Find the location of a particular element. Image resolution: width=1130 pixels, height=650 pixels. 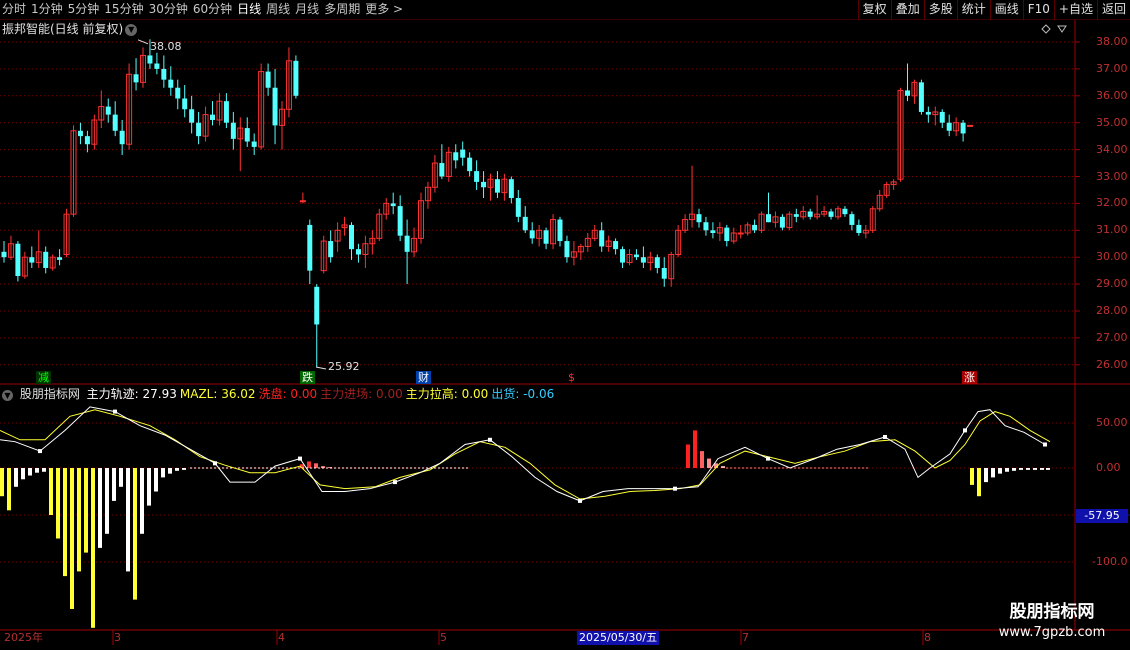

indicator-field-1: MAZL: 36.02 is located at coordinates (217, 394).